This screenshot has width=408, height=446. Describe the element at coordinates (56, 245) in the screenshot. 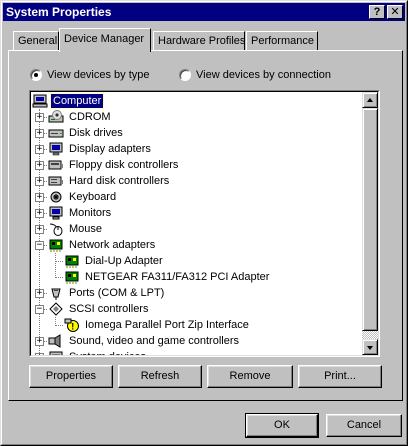

I see `network-adapter-icon` at that location.